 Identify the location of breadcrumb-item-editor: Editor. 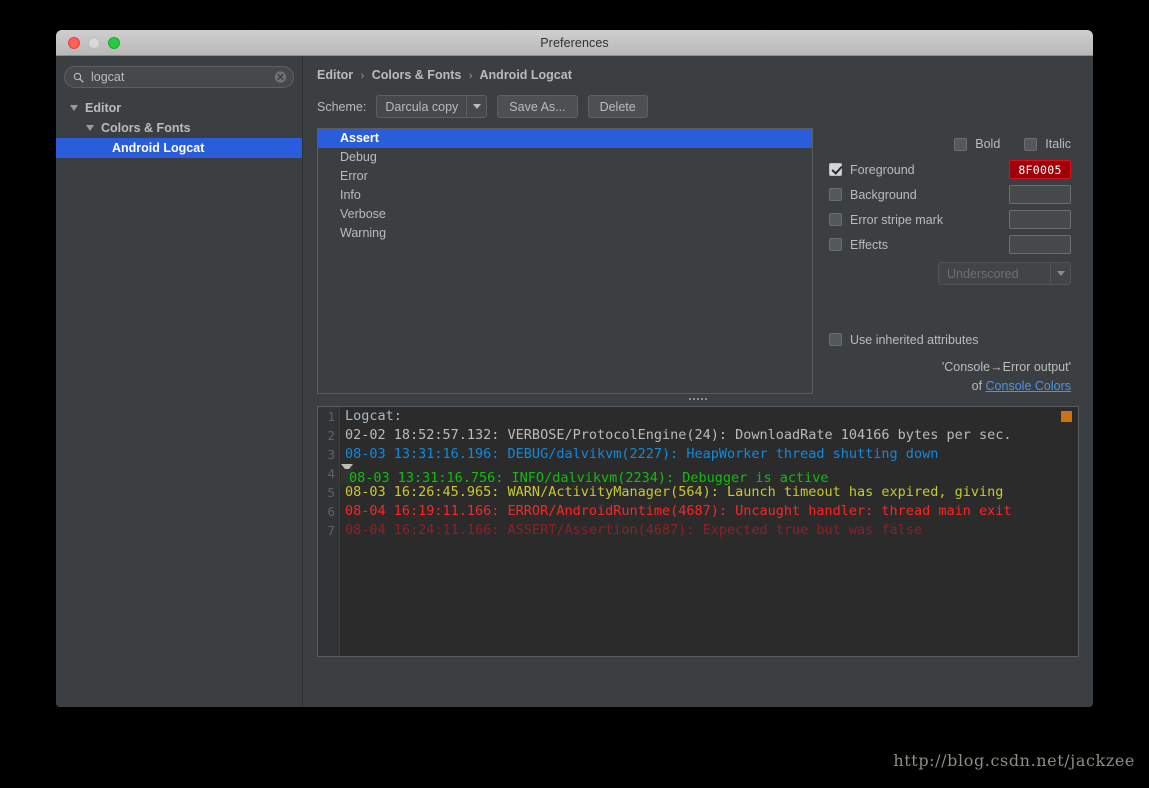
(335, 75).